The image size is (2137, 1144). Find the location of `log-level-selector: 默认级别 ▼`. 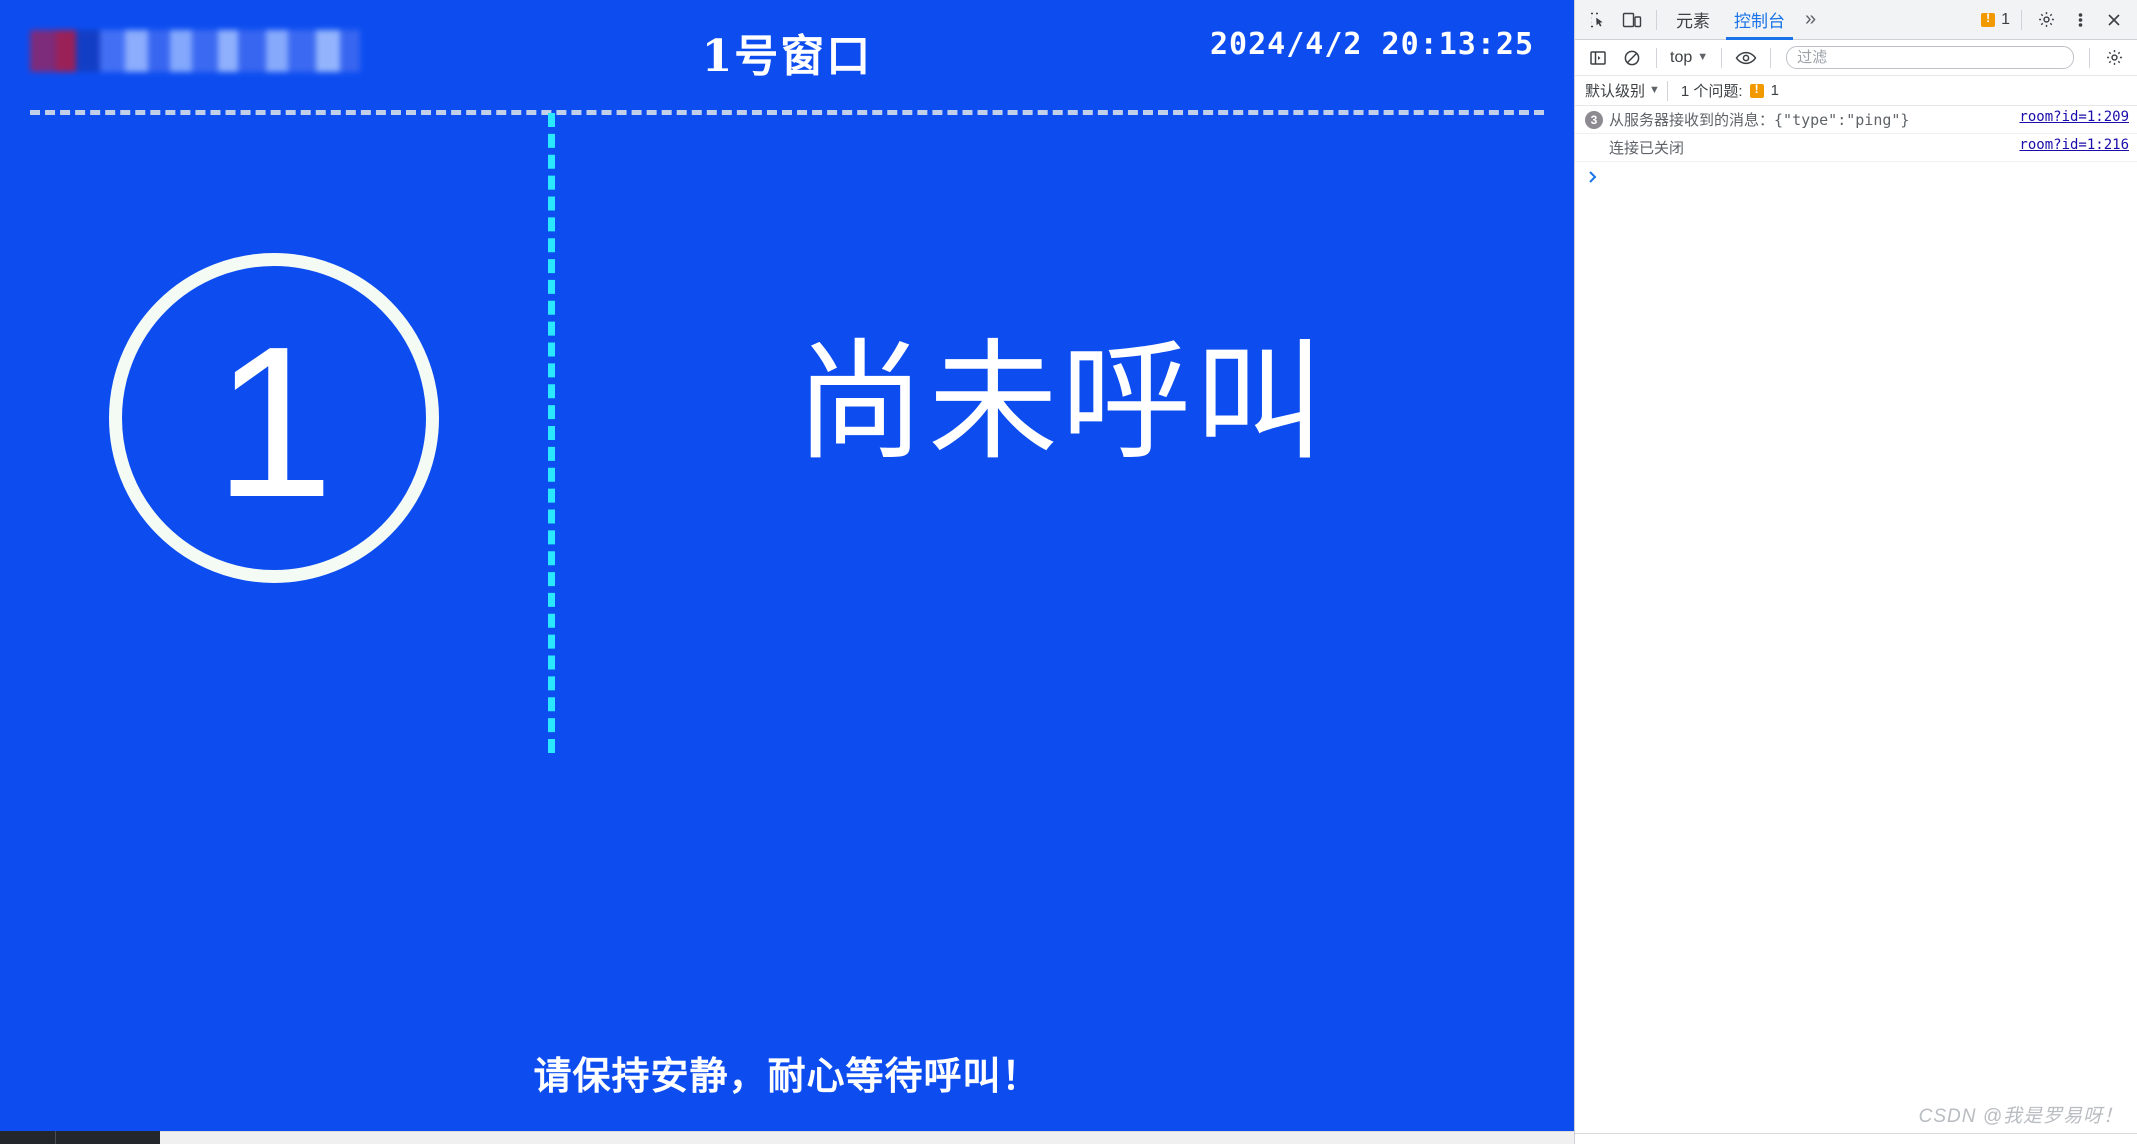

log-level-selector: 默认级别 ▼ is located at coordinates (1622, 90).